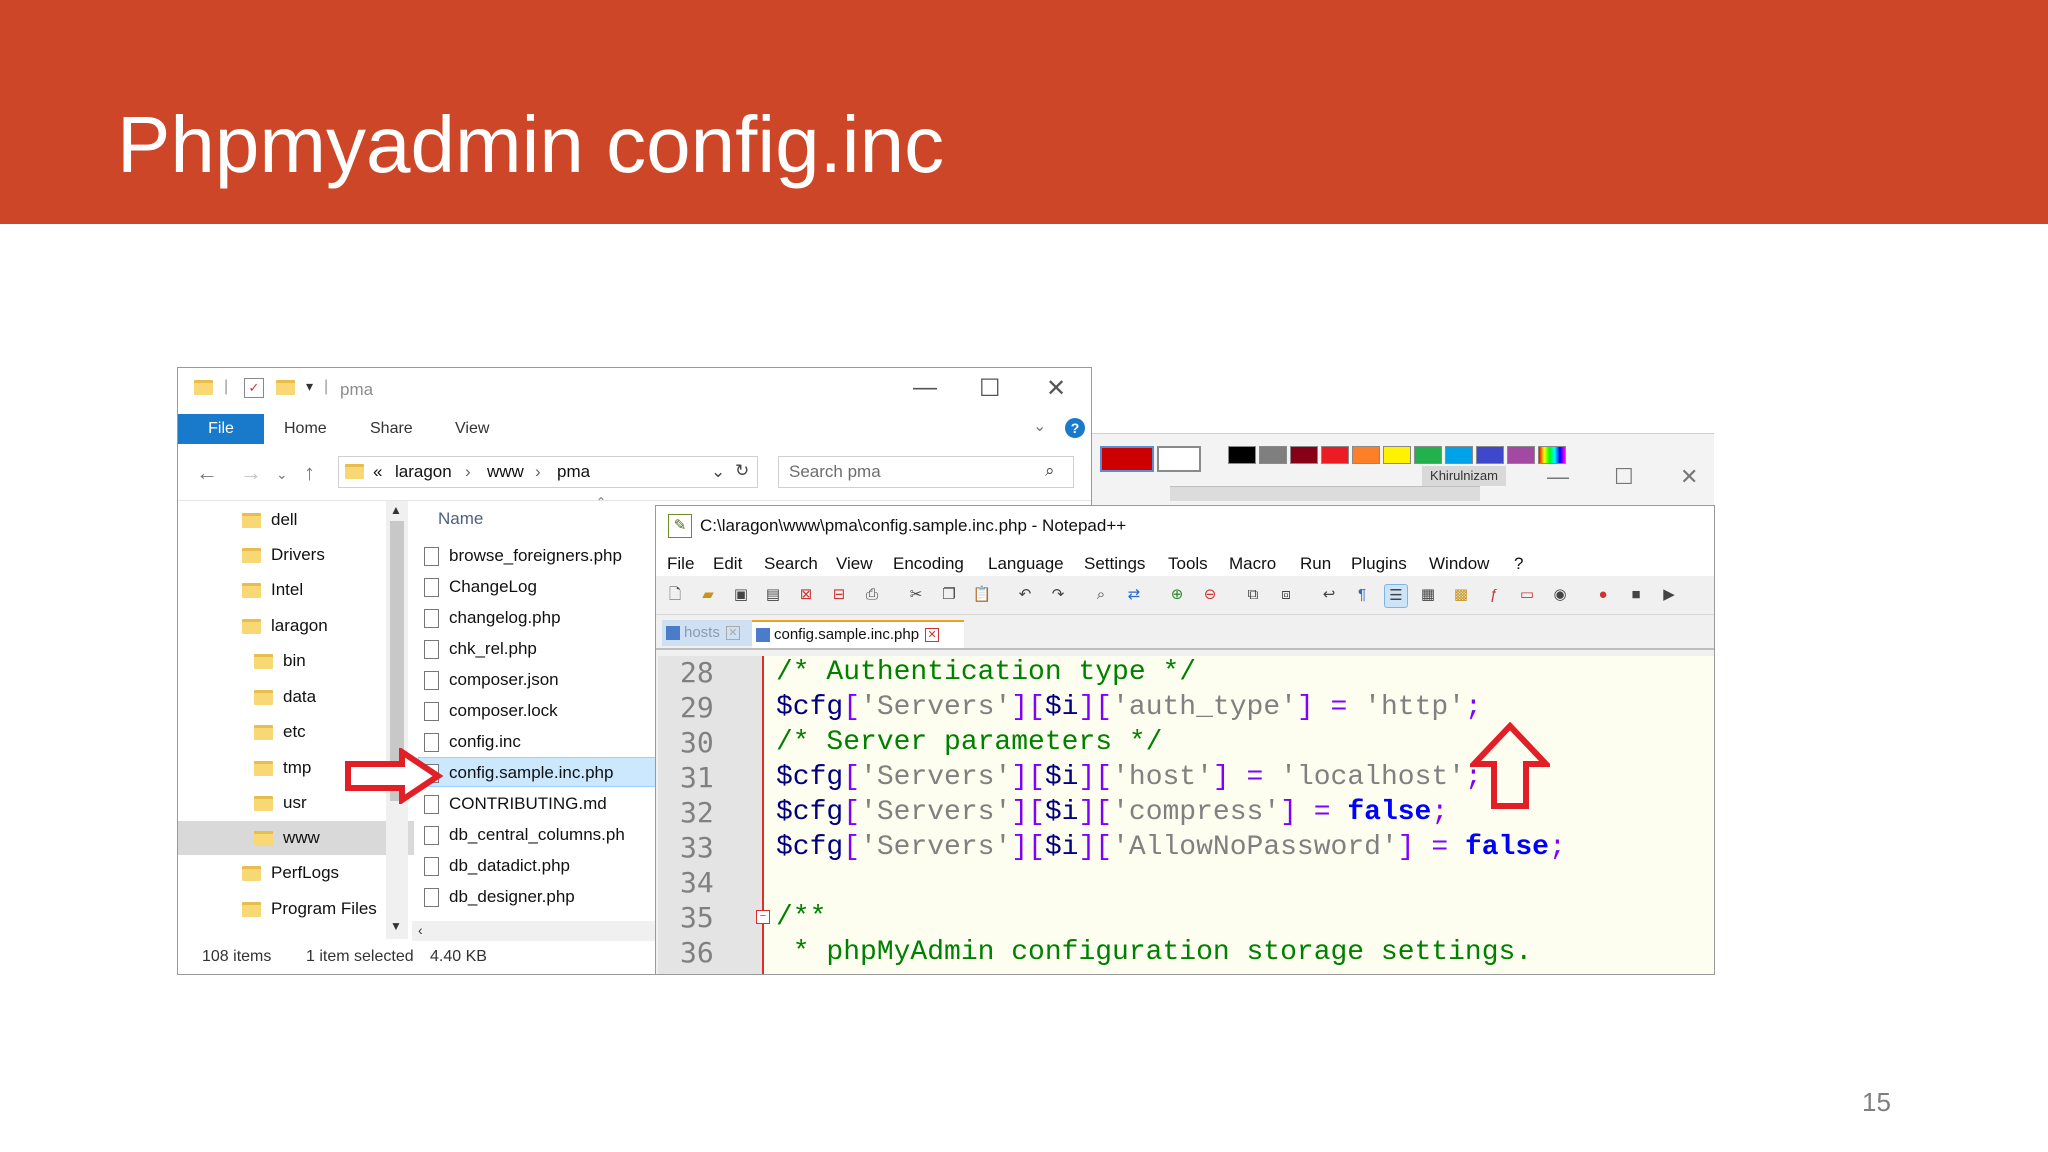  I want to click on menu-edit: Edit, so click(727, 564).